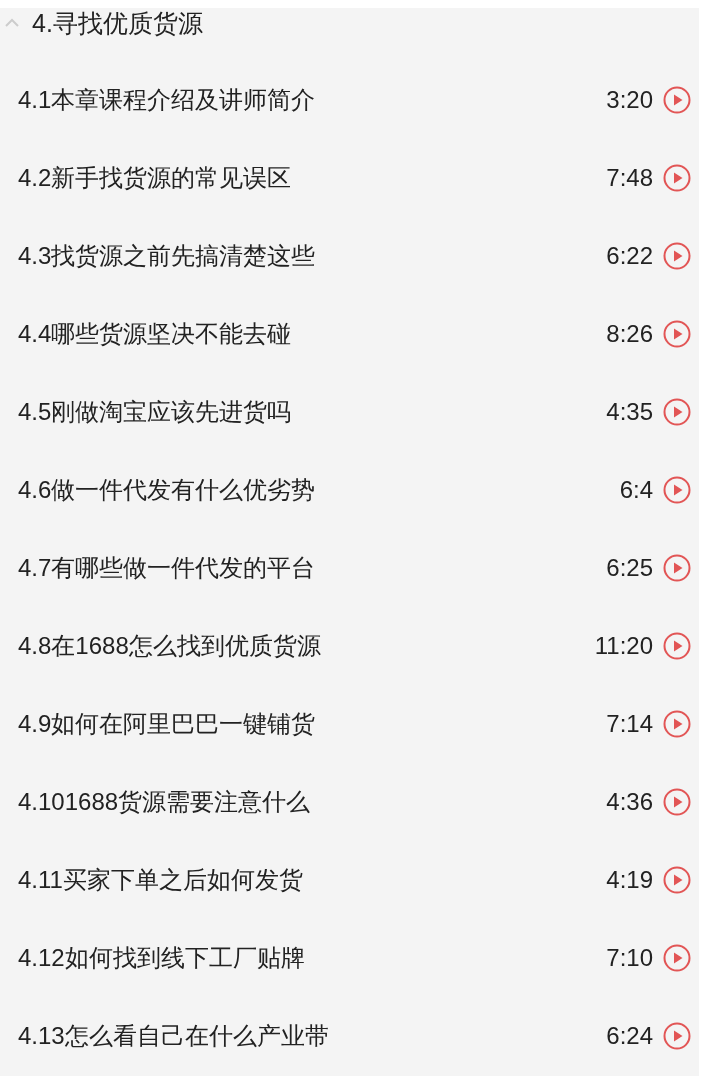 This screenshot has height=1089, width=707. Describe the element at coordinates (117, 23) in the screenshot. I see `section-title: 4.寻找优质货源` at that location.